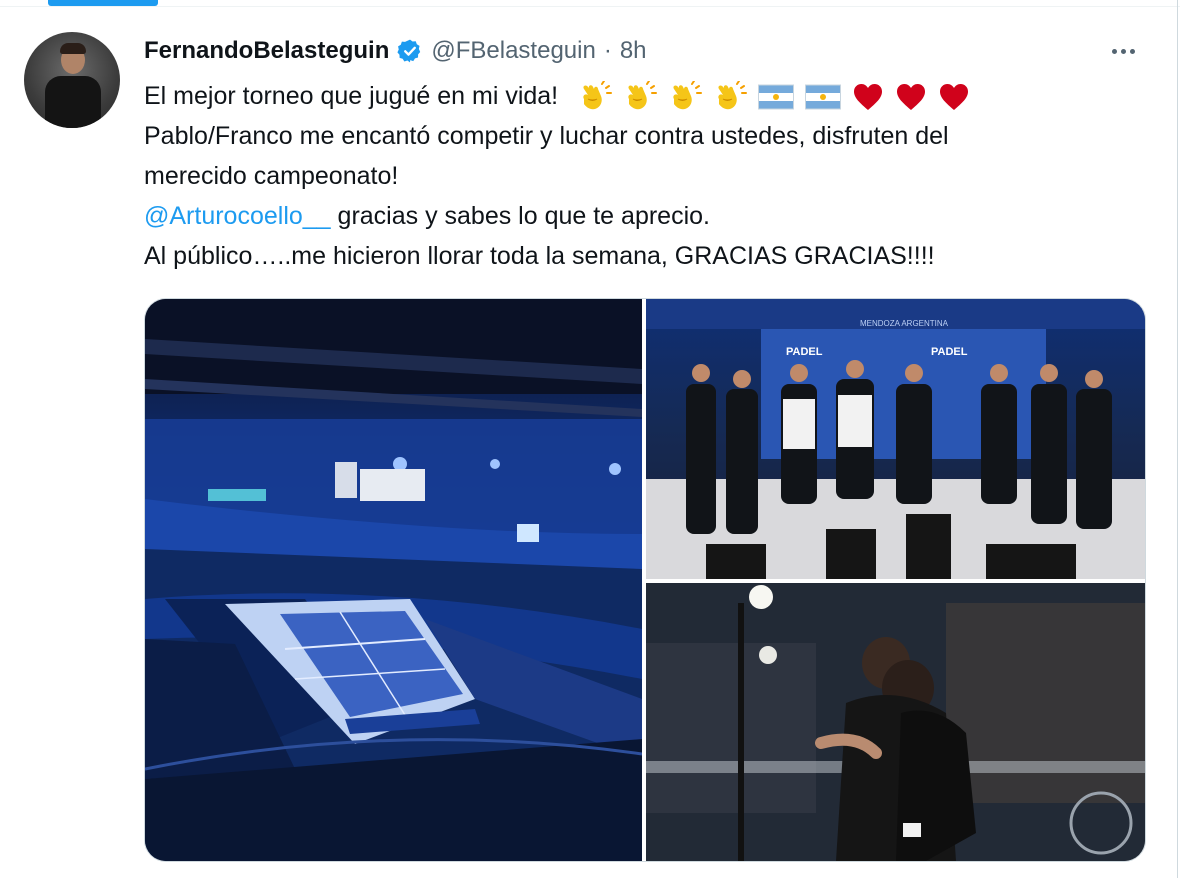 This screenshot has height=878, width=1200. I want to click on photo-trophy-ceremony: PADEL PADEL MENDOZA ARGENTINA, so click(895, 439).